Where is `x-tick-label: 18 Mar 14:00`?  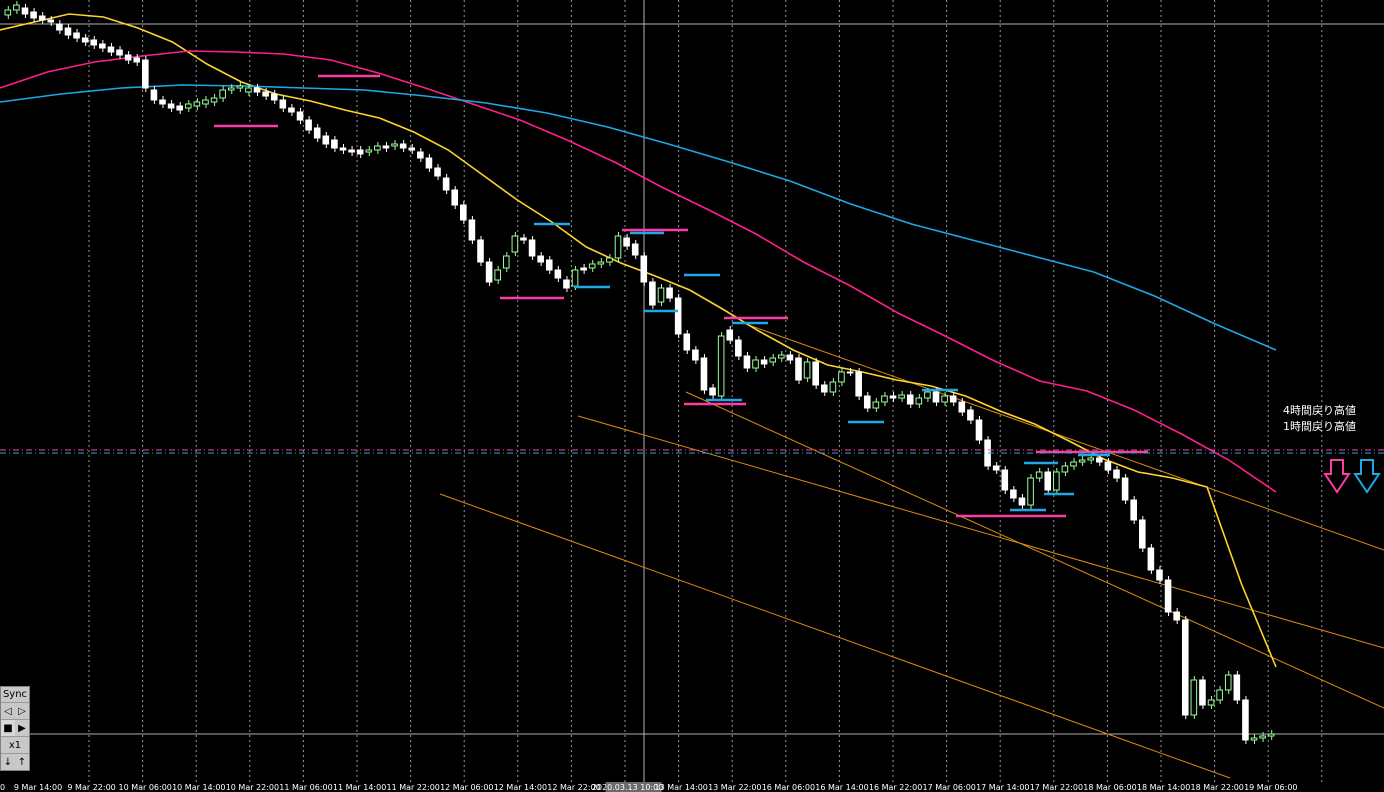
x-tick-label: 18 Mar 14:00 is located at coordinates (1163, 787).